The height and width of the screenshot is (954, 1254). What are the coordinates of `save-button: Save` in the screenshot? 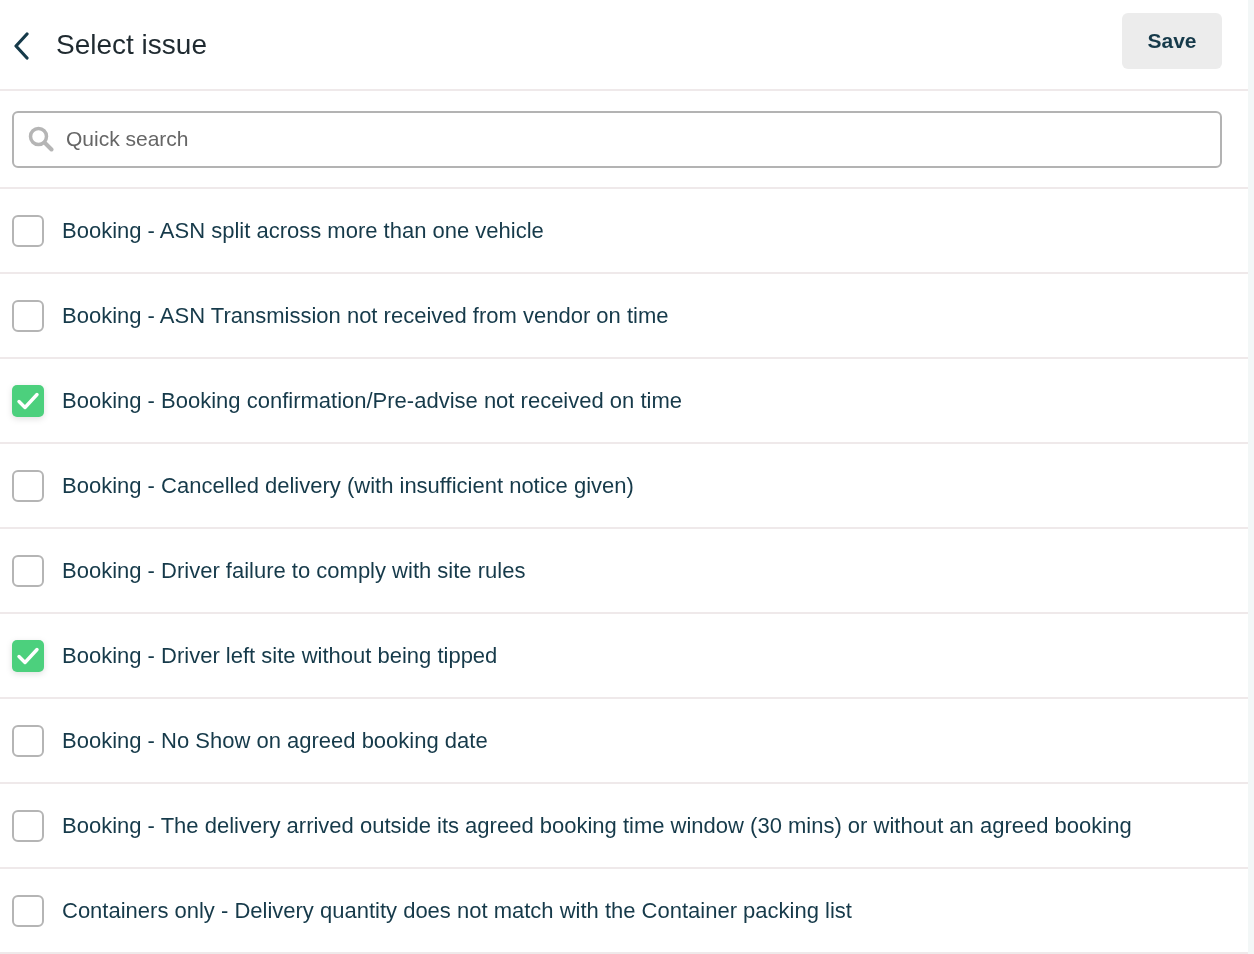 It's located at (1172, 40).